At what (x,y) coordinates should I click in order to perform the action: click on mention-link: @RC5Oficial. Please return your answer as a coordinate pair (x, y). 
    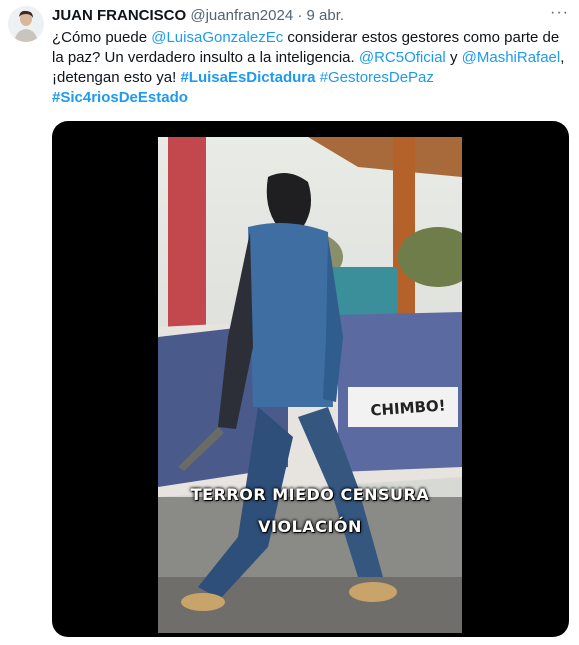
    Looking at the image, I should click on (402, 57).